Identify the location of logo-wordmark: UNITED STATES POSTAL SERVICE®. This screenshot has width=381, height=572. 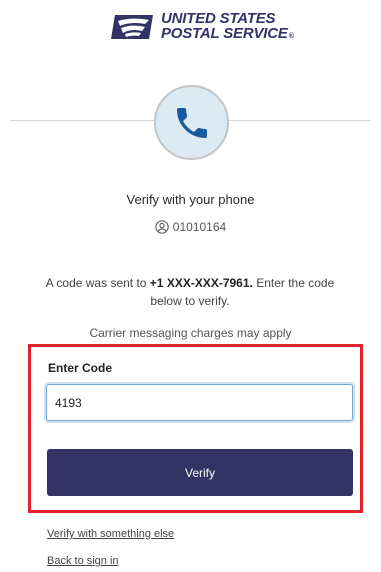
(227, 27).